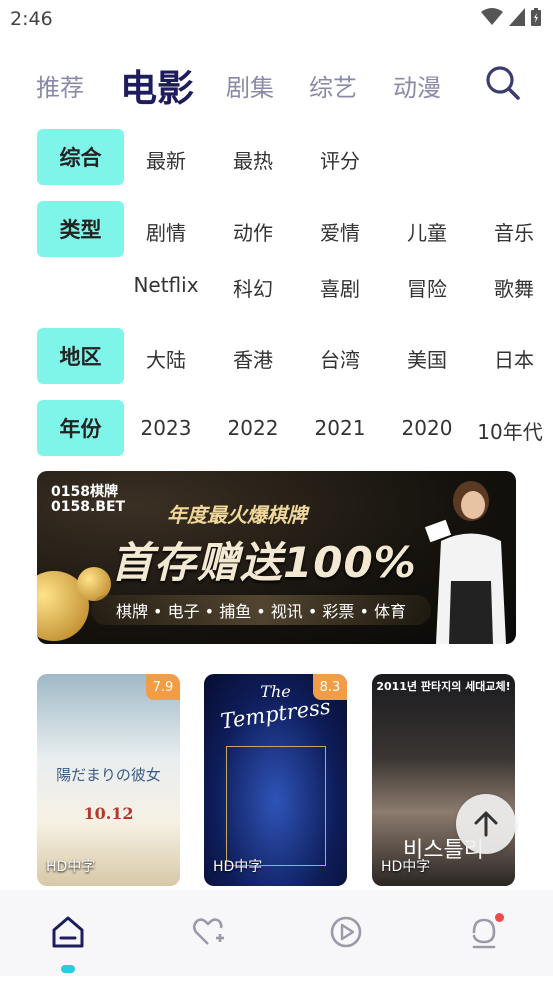 The image size is (553, 984). I want to click on tab-recommend: 推荐, so click(60, 85).